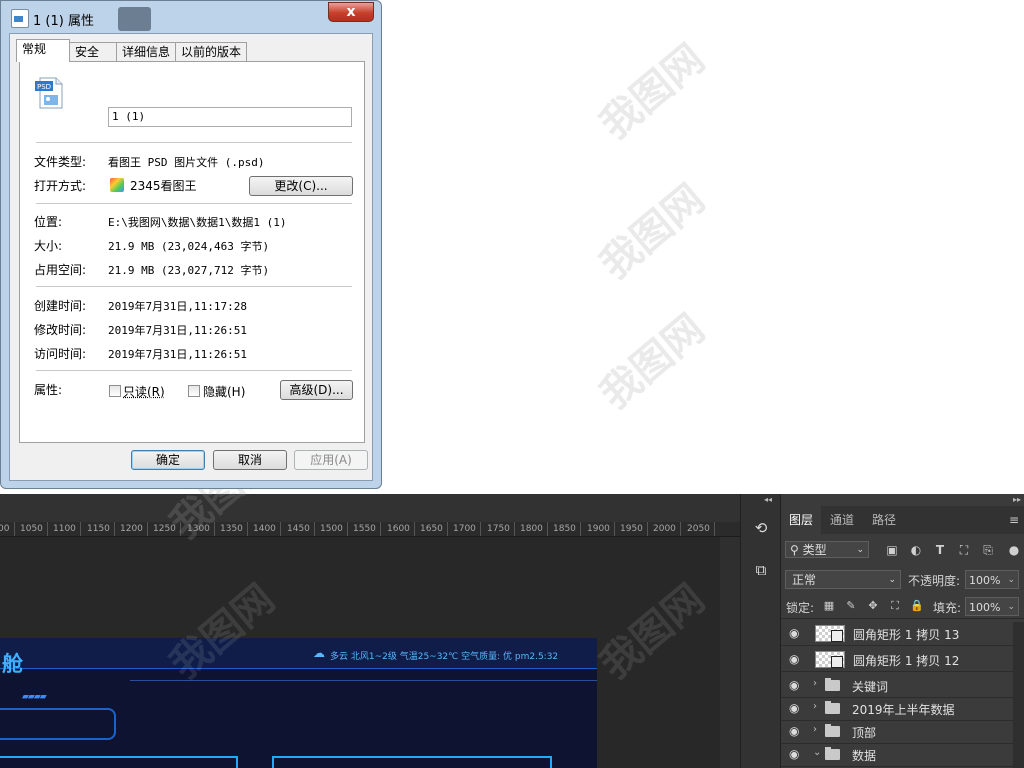 This screenshot has width=1024, height=768. What do you see at coordinates (44, 87) in the screenshot?
I see `psd-badge-text: PSD` at bounding box center [44, 87].